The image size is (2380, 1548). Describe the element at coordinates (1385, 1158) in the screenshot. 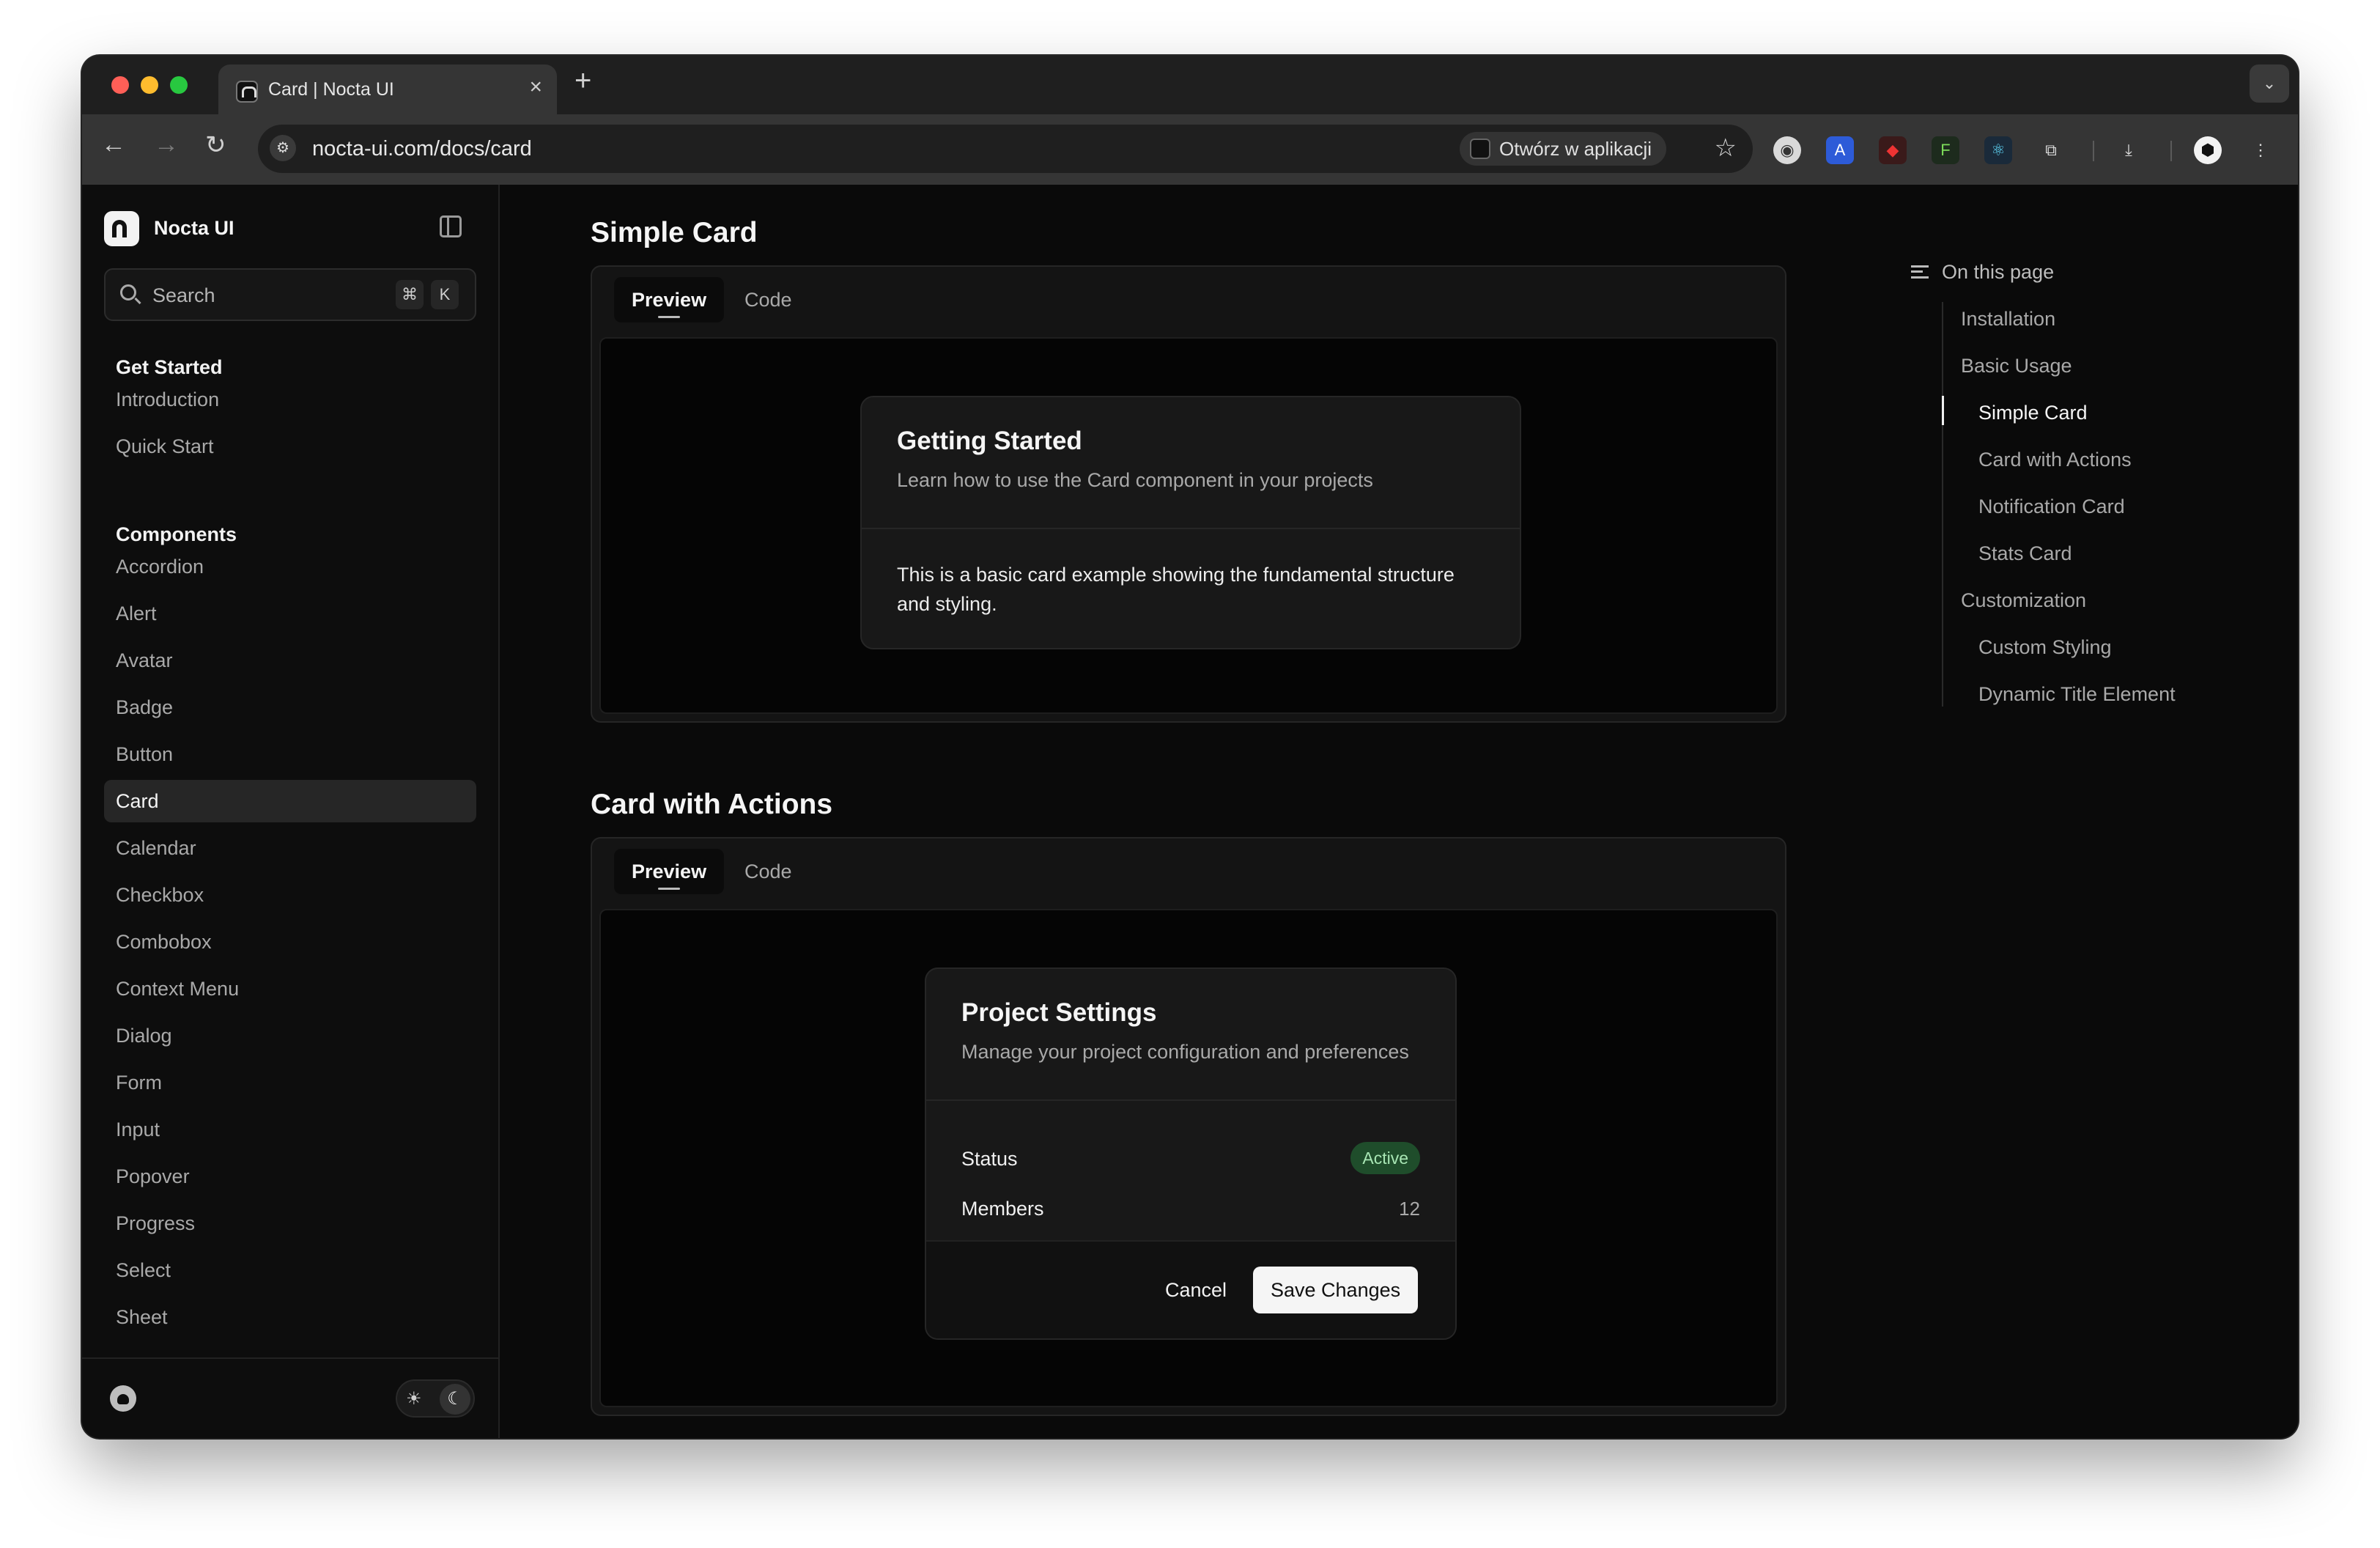

I see `status-badge: Active` at that location.